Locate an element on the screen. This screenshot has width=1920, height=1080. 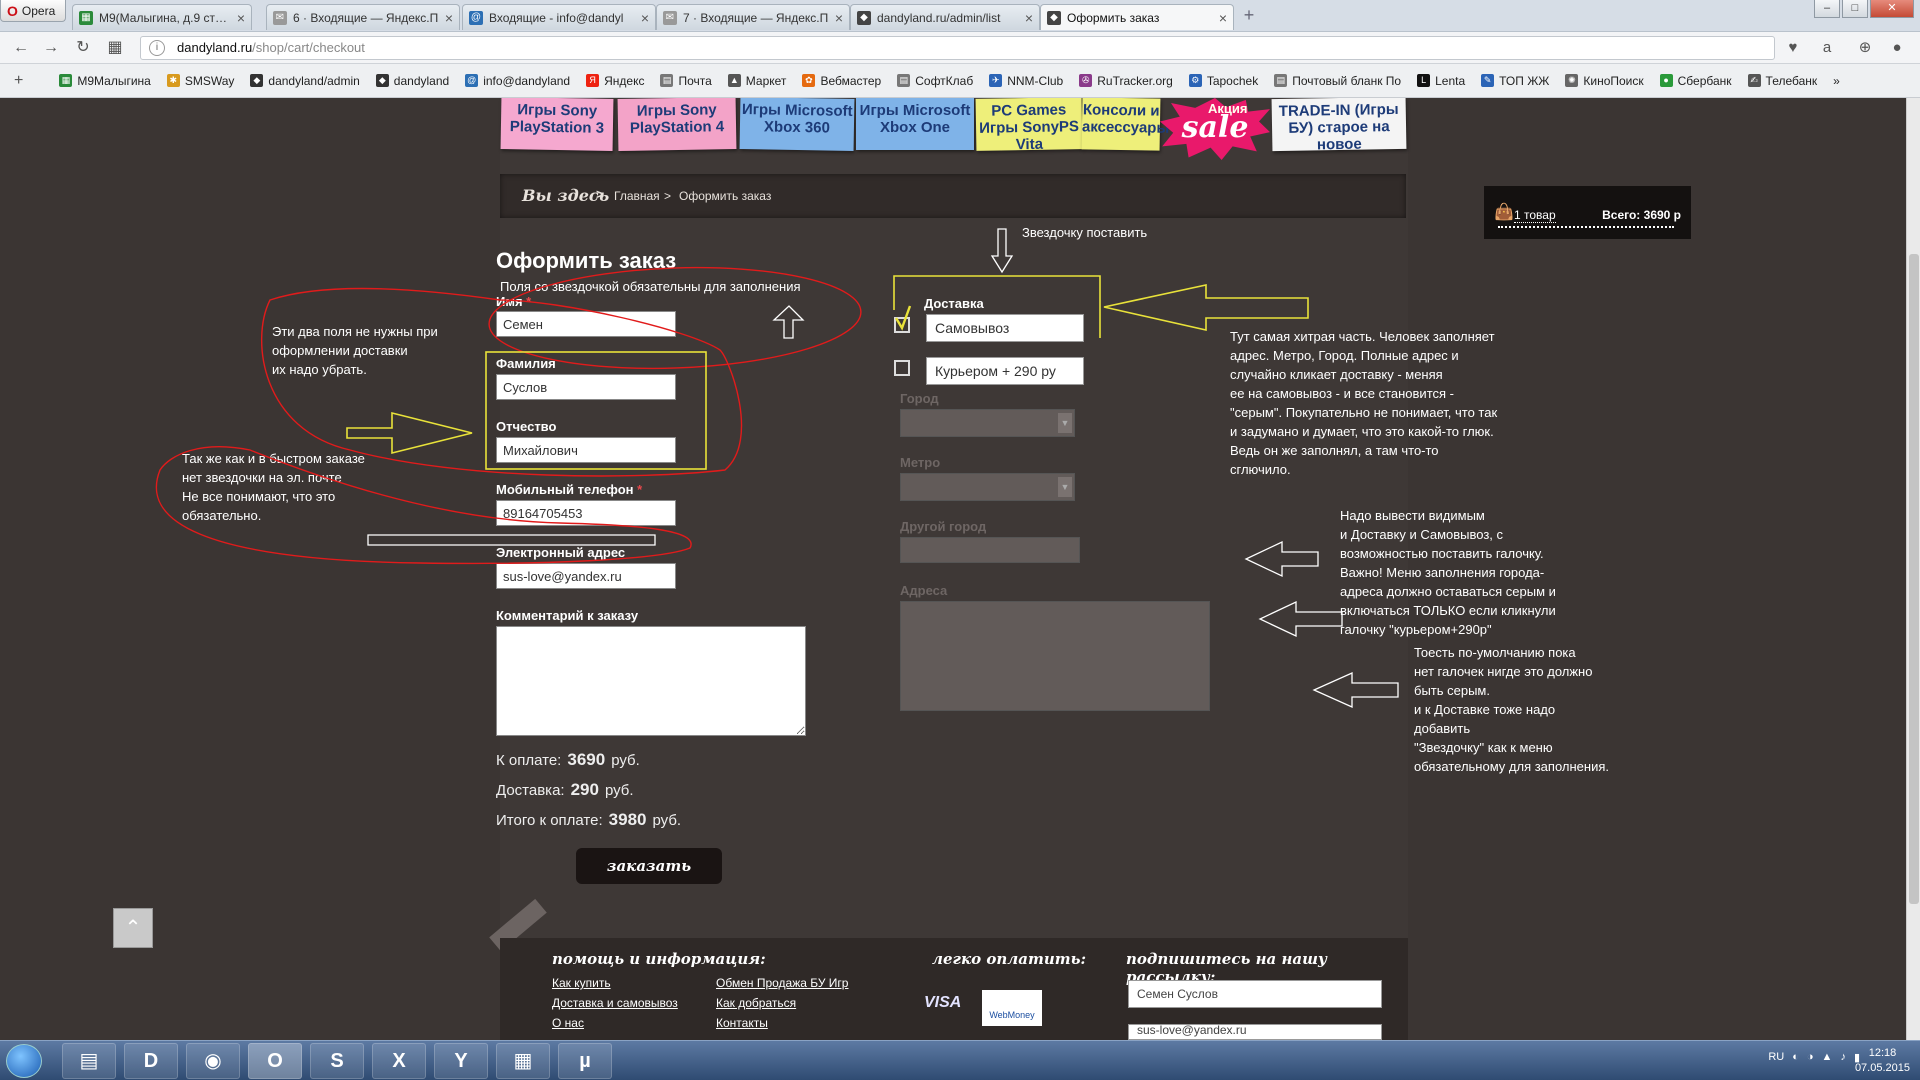
site-info-icon: i is located at coordinates (157, 48).